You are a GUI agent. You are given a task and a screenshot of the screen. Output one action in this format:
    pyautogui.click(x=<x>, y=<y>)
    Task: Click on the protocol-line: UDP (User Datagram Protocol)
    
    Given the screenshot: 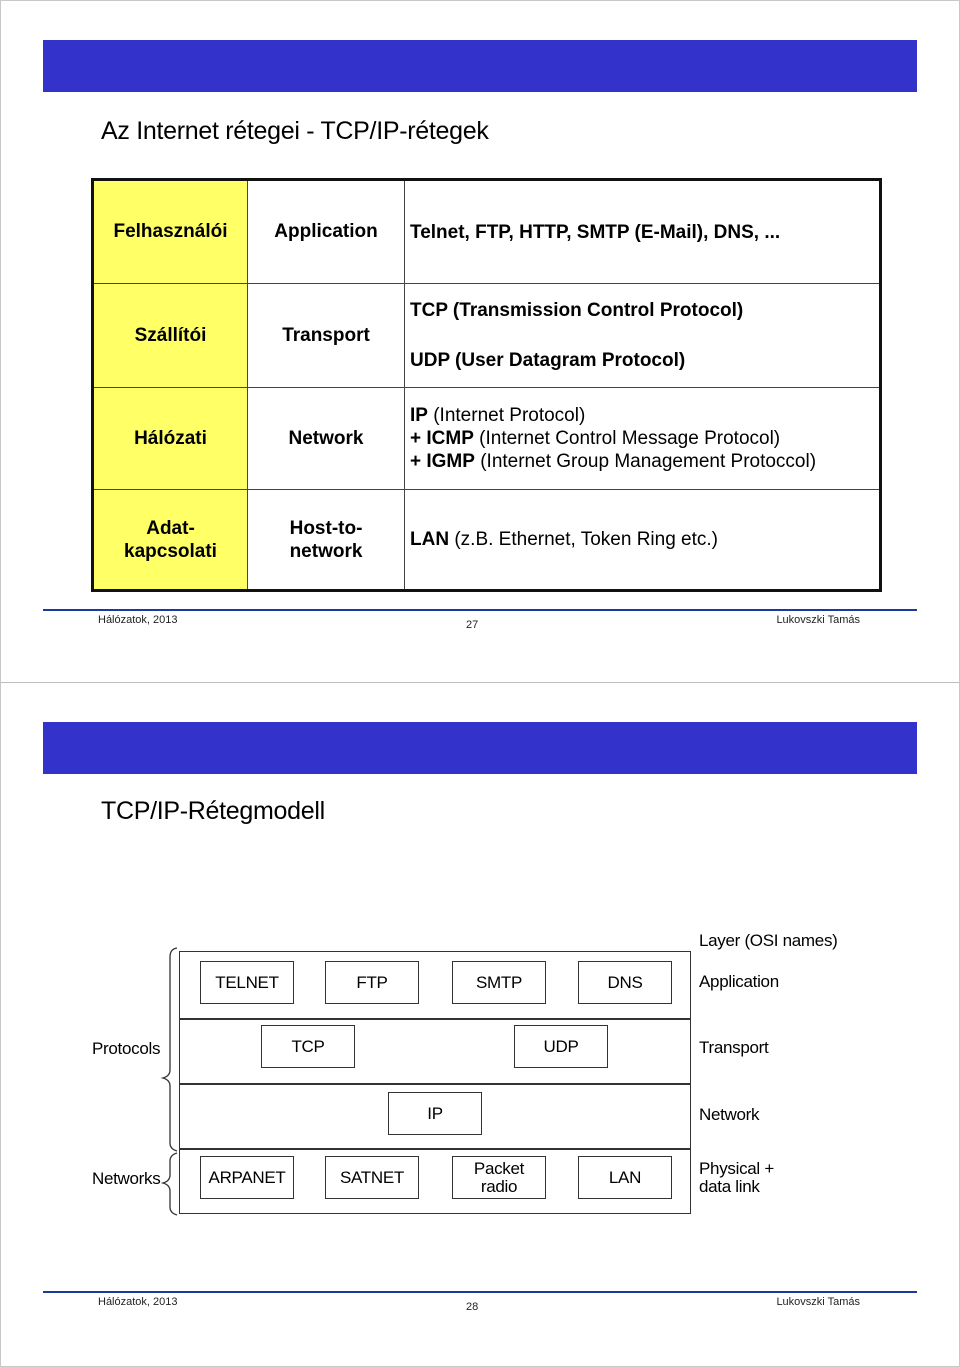 What is the action you would take?
    pyautogui.click(x=548, y=360)
    